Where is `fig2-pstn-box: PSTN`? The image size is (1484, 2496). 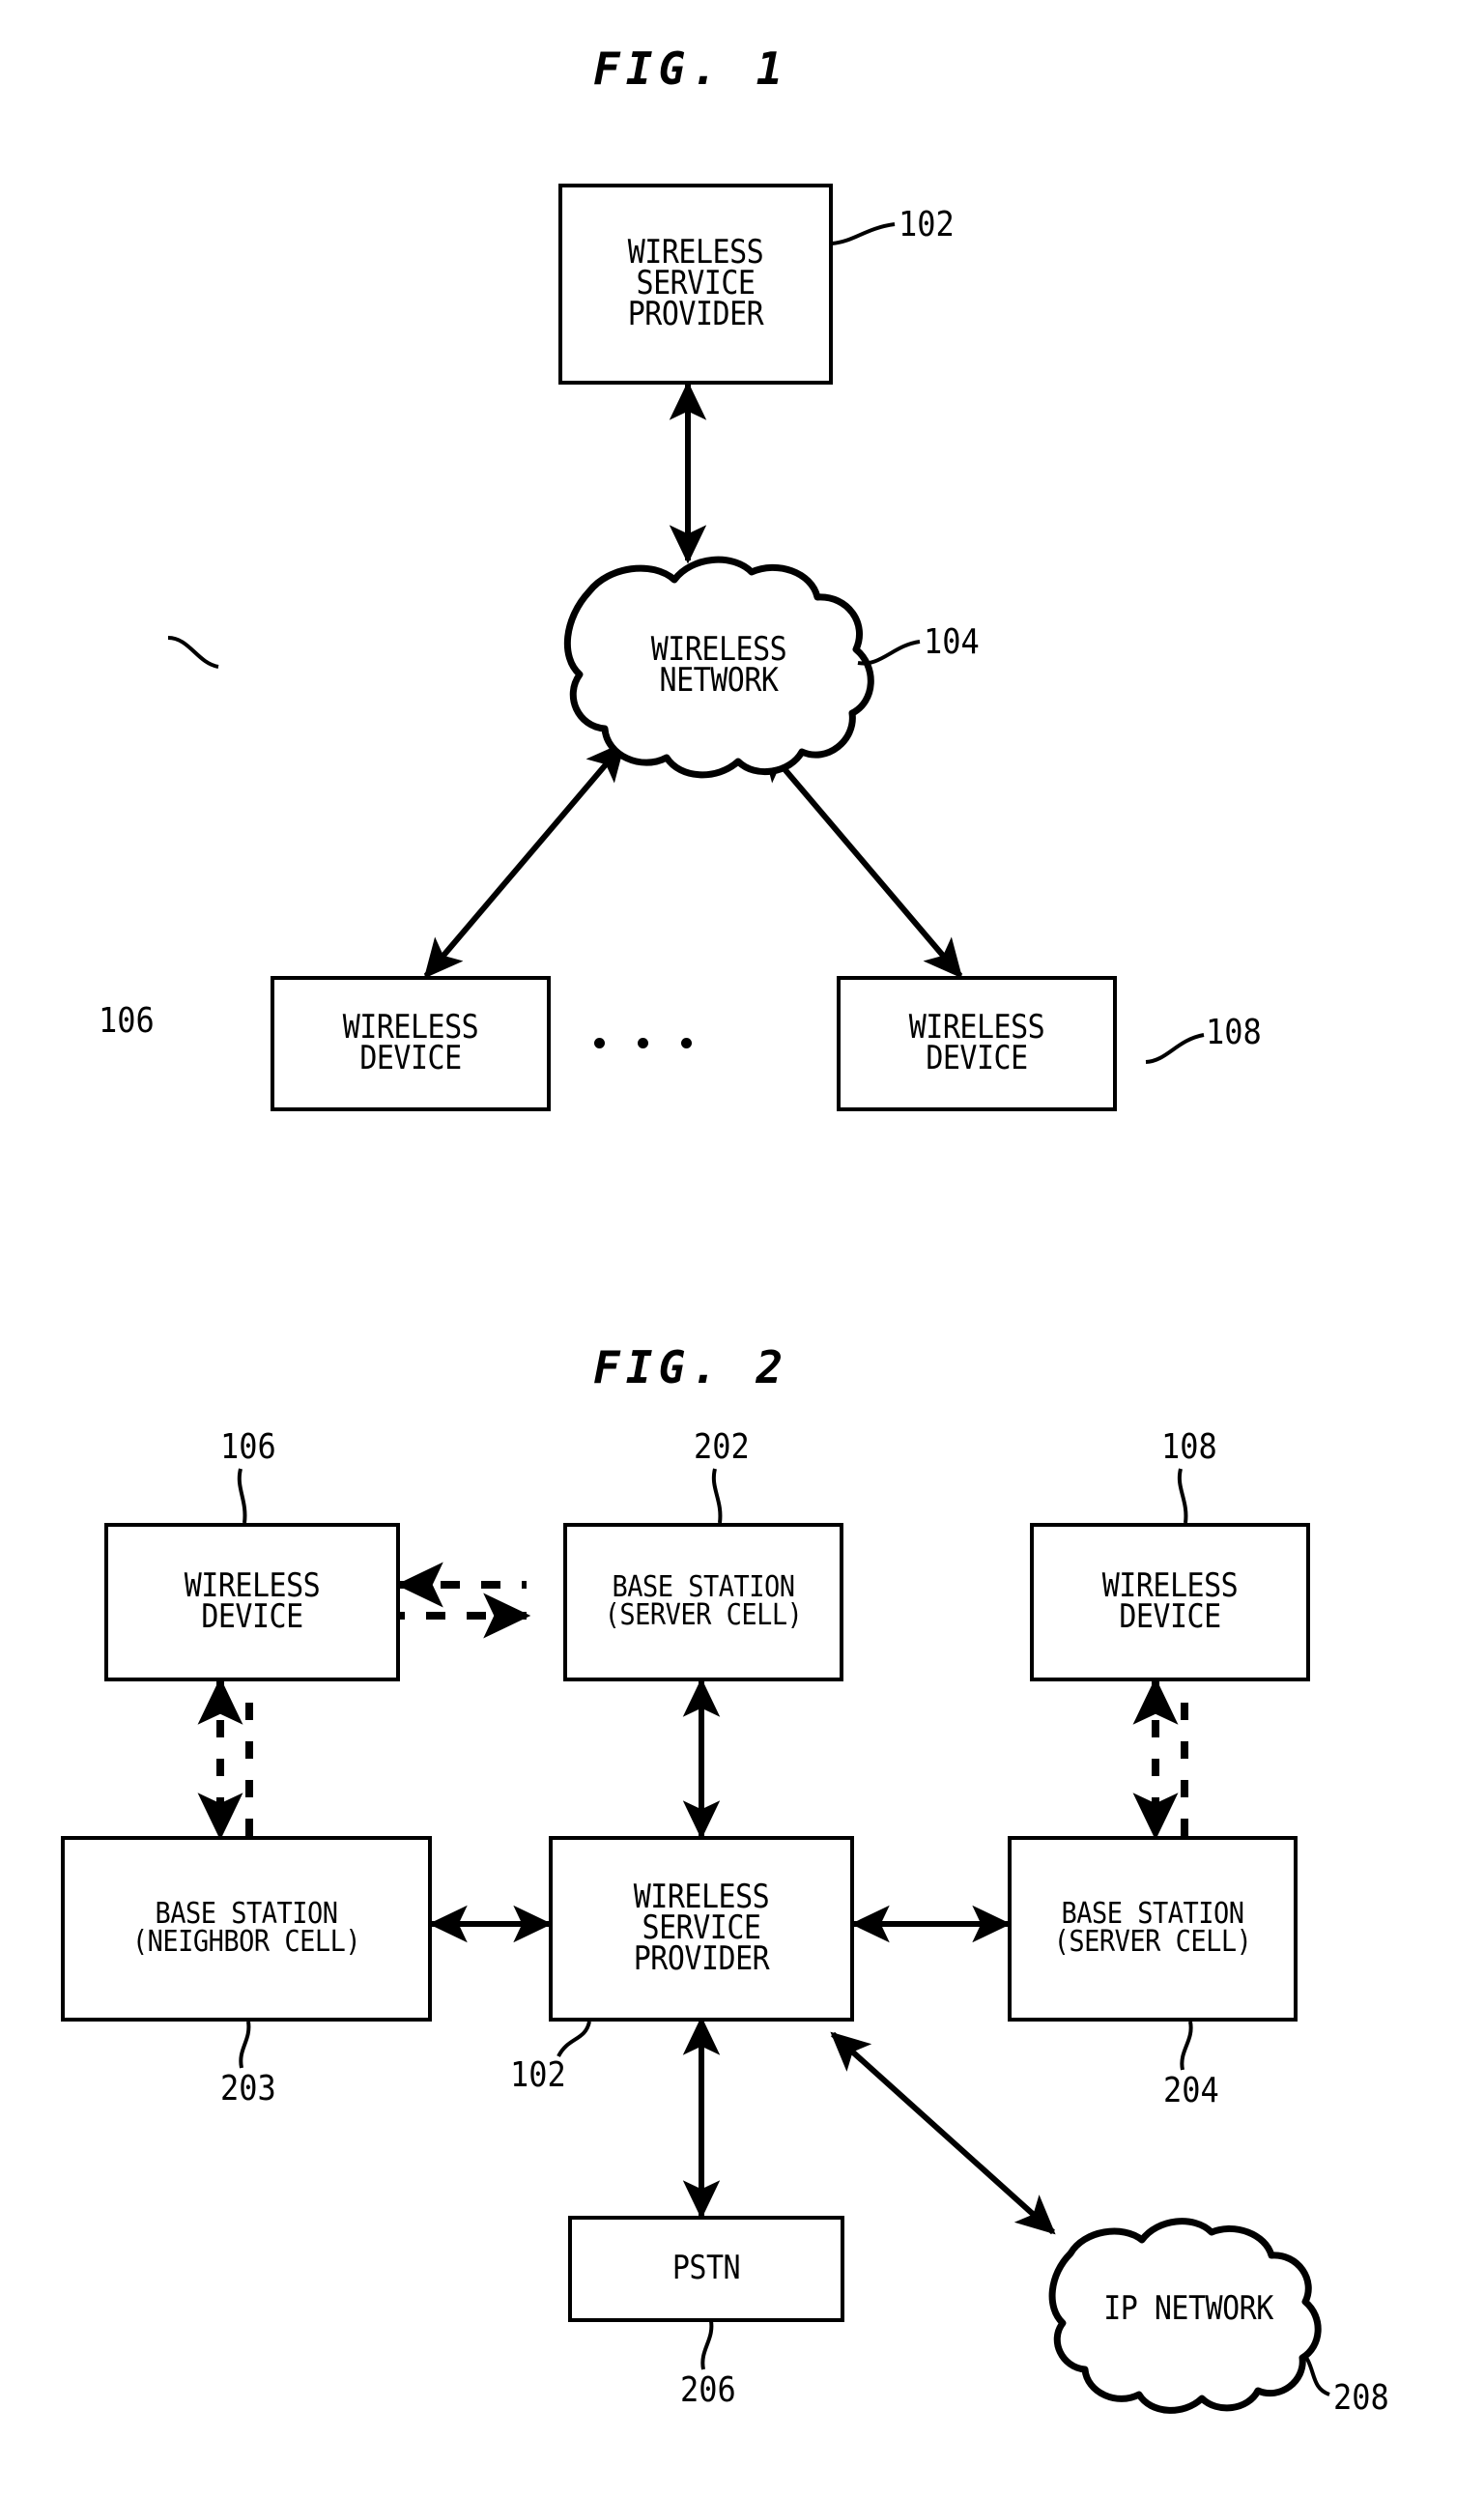
fig2-pstn-box: PSTN is located at coordinates (706, 2269).